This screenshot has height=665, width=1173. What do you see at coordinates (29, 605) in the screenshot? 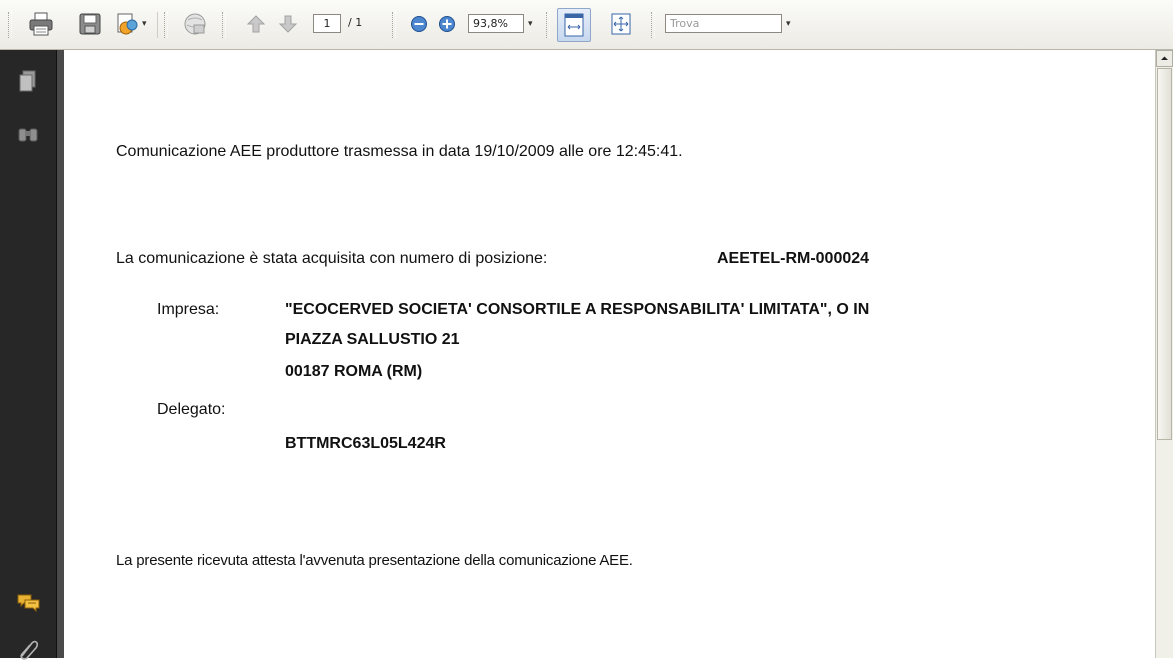
I see `comments-icon` at bounding box center [29, 605].